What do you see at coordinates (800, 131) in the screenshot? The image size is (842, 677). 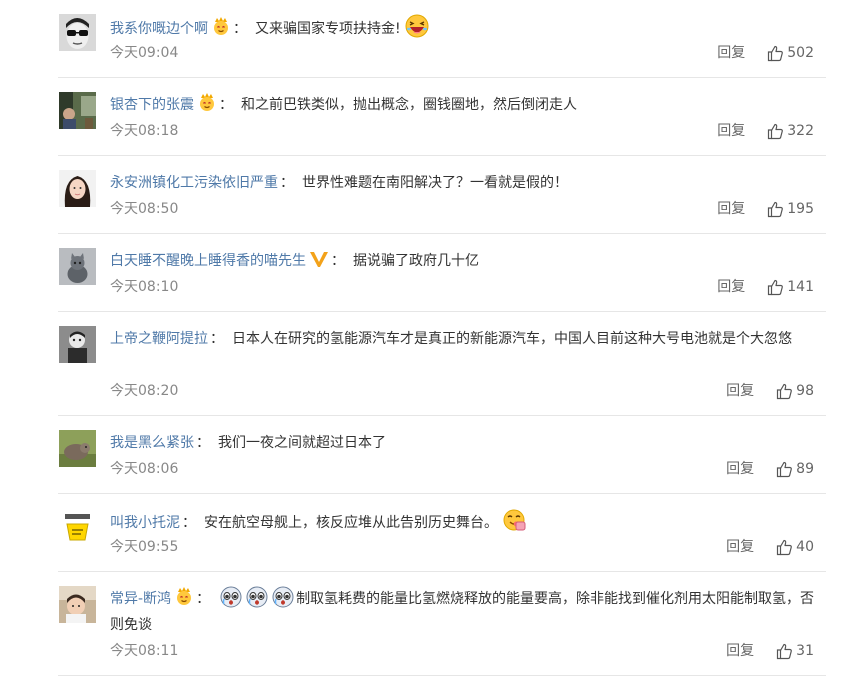 I see `like-count: 322` at bounding box center [800, 131].